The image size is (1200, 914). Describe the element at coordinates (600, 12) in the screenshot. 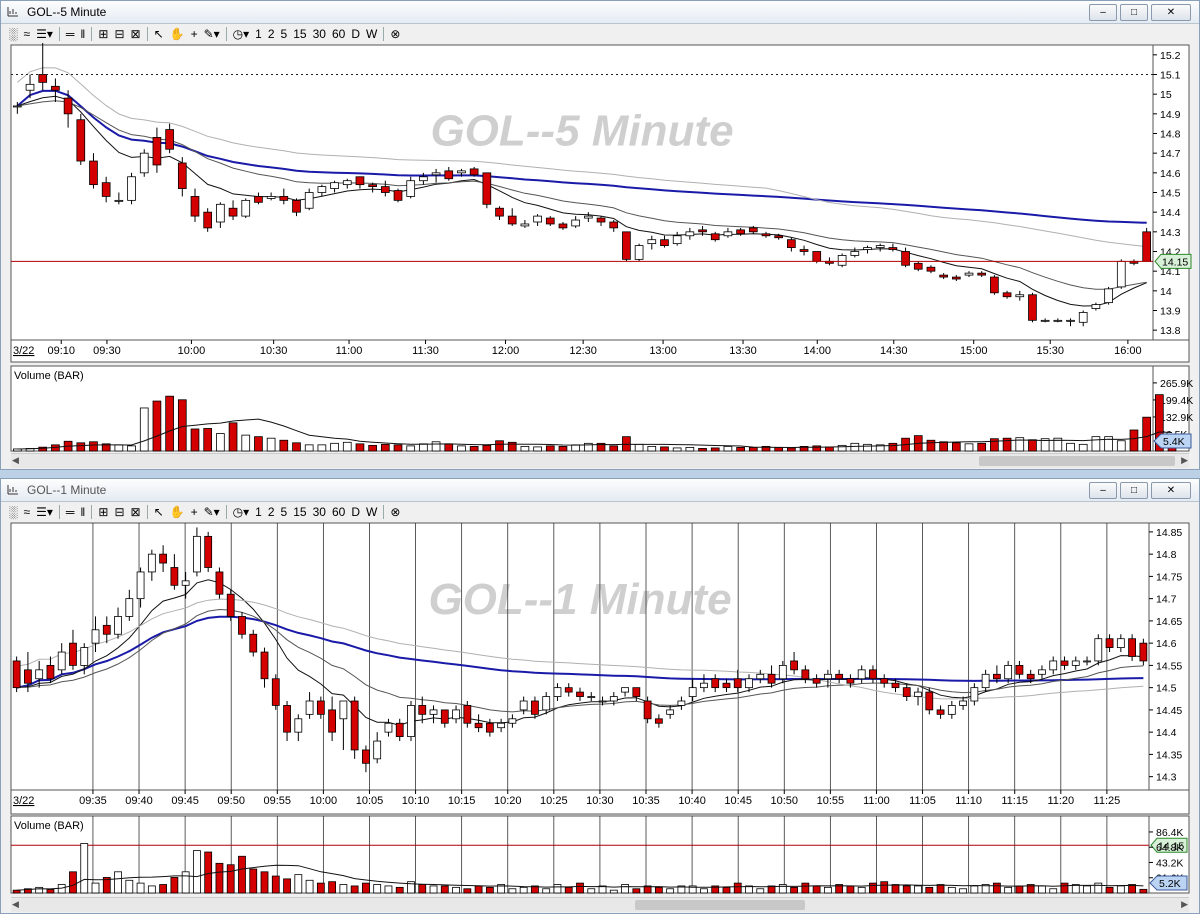

I see `title-bar: GOL--5 Minute – □ ✕` at that location.